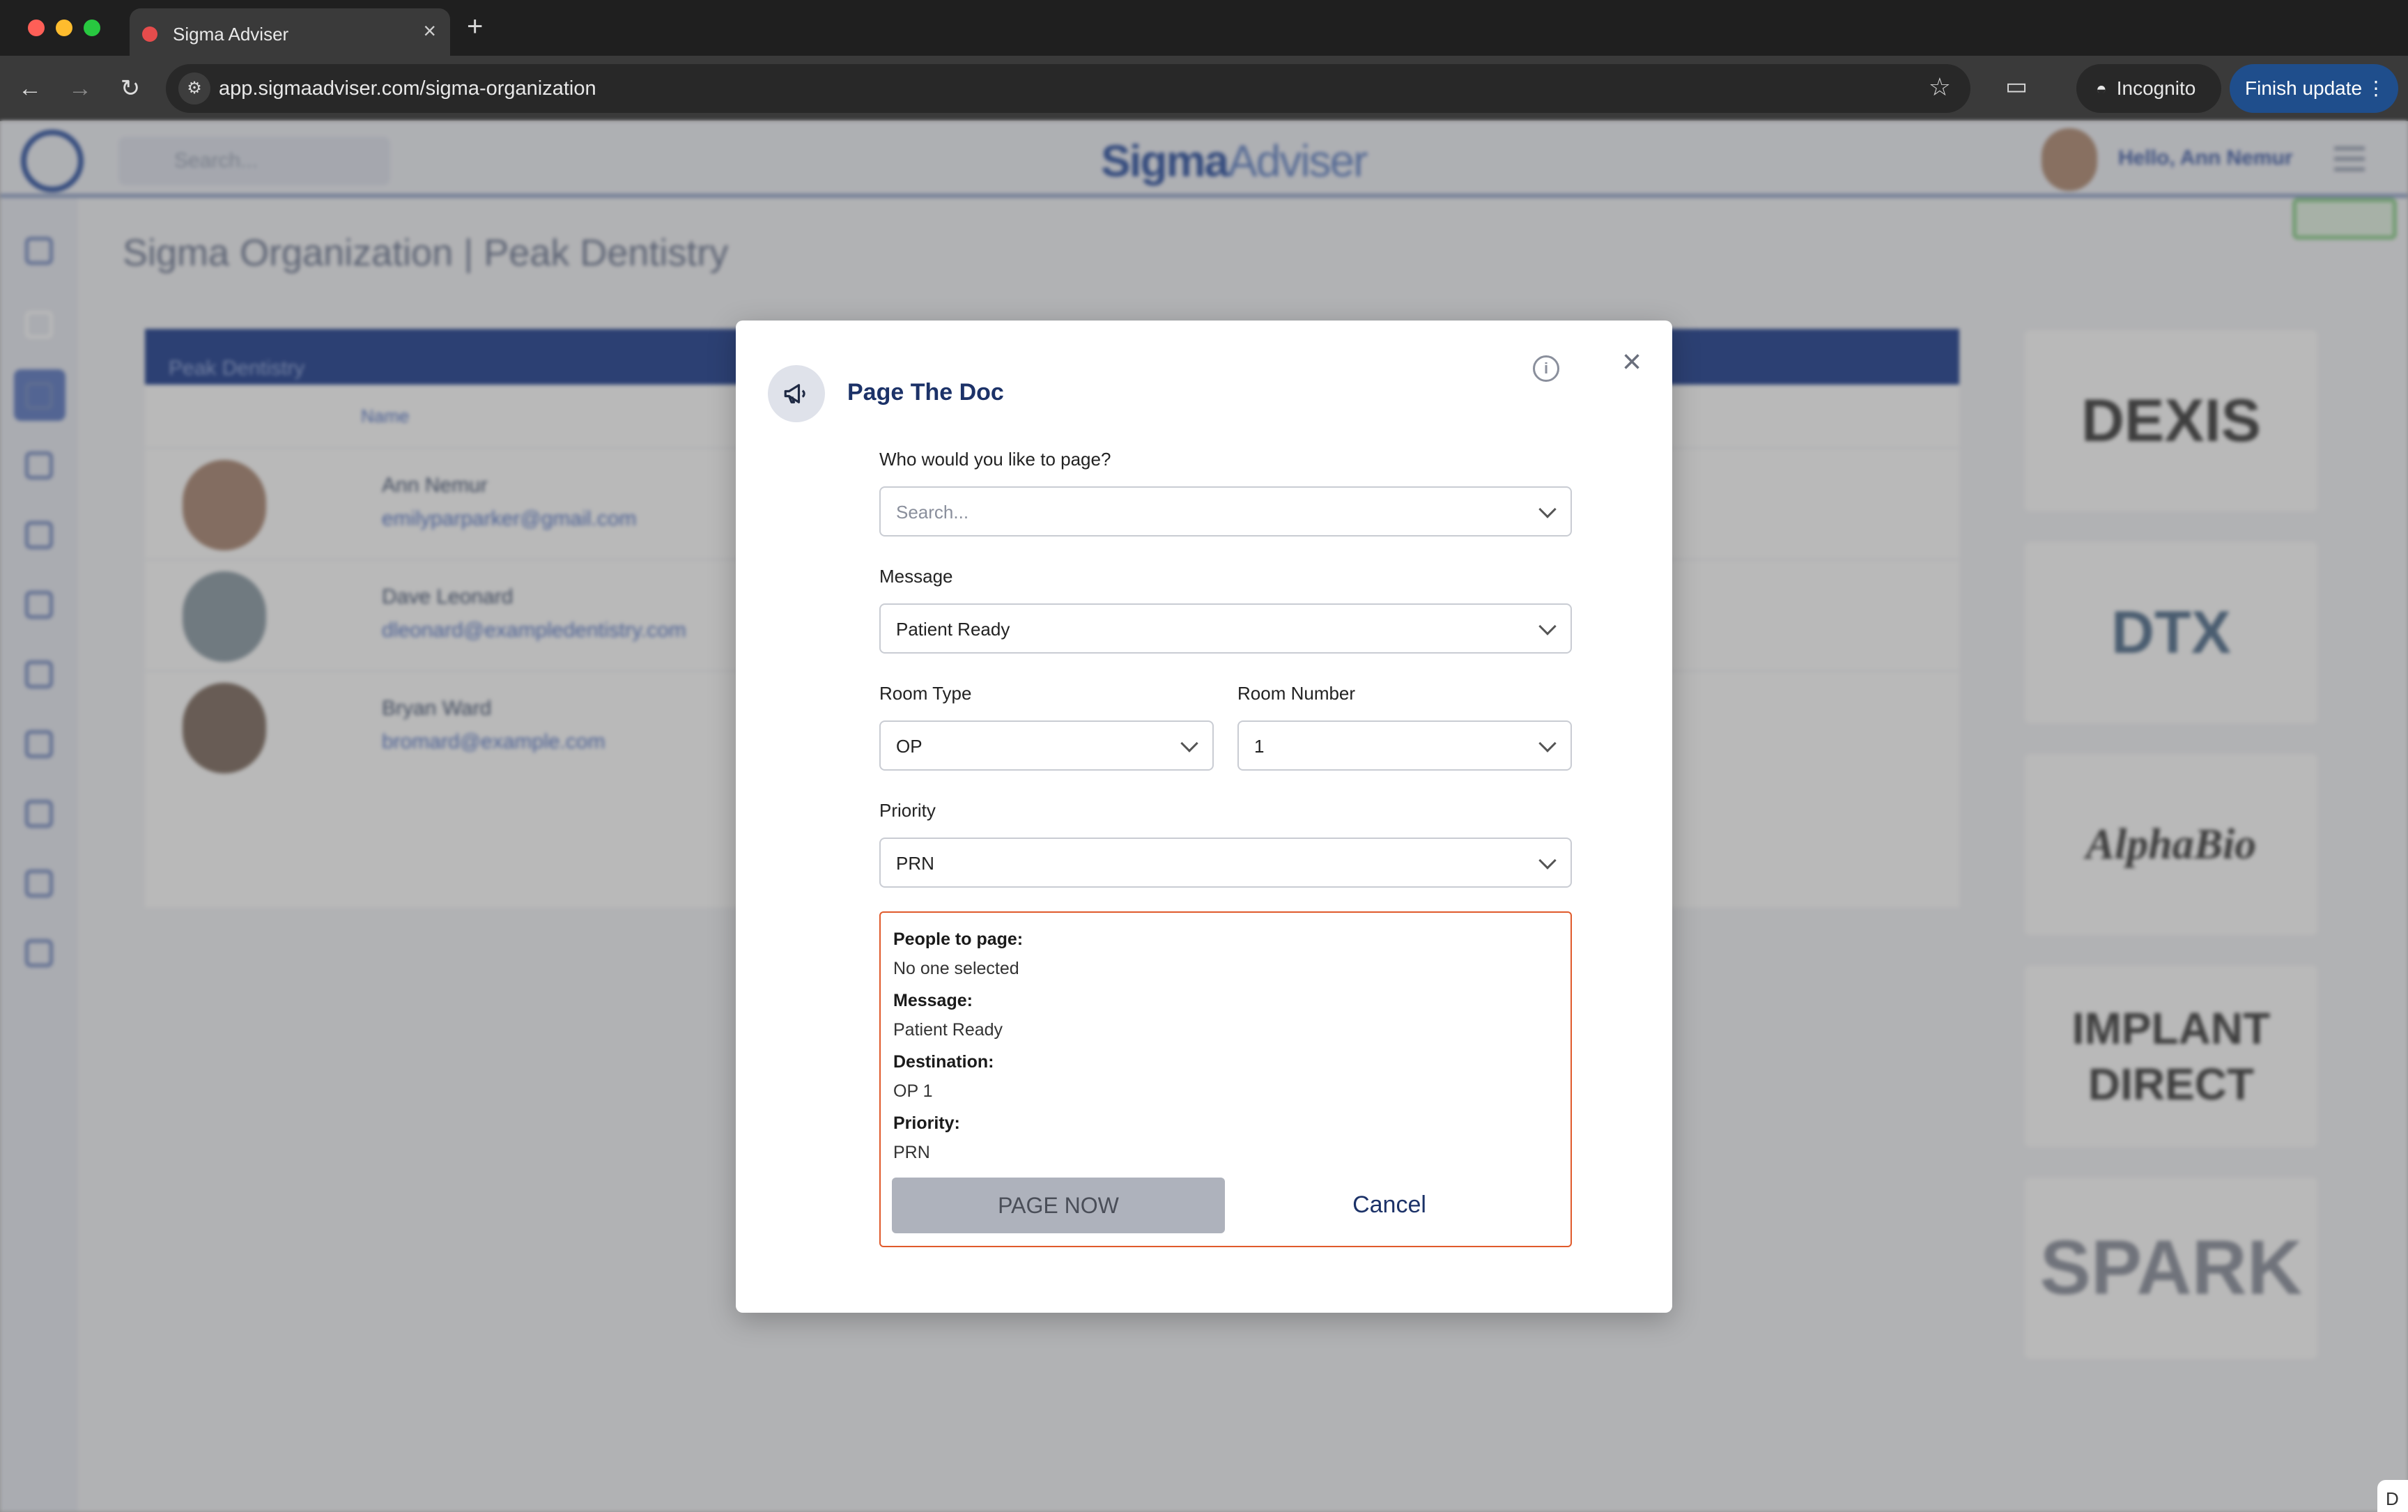 This screenshot has height=1512, width=2408. I want to click on summary-people-value: No one selected, so click(956, 968).